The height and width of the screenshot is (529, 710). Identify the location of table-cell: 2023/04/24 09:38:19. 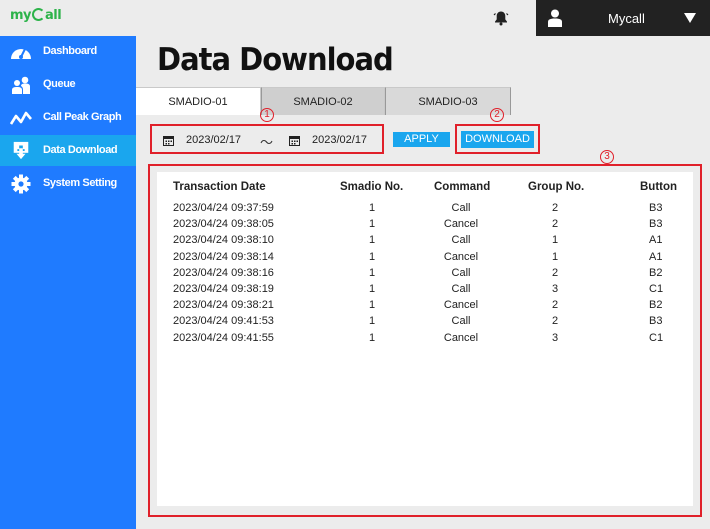
(223, 289).